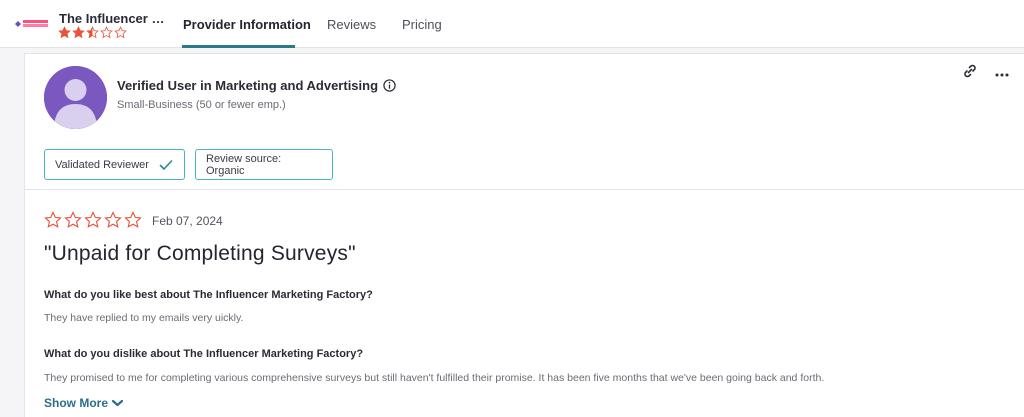  I want to click on tab-reviews: Reviews, so click(351, 24).